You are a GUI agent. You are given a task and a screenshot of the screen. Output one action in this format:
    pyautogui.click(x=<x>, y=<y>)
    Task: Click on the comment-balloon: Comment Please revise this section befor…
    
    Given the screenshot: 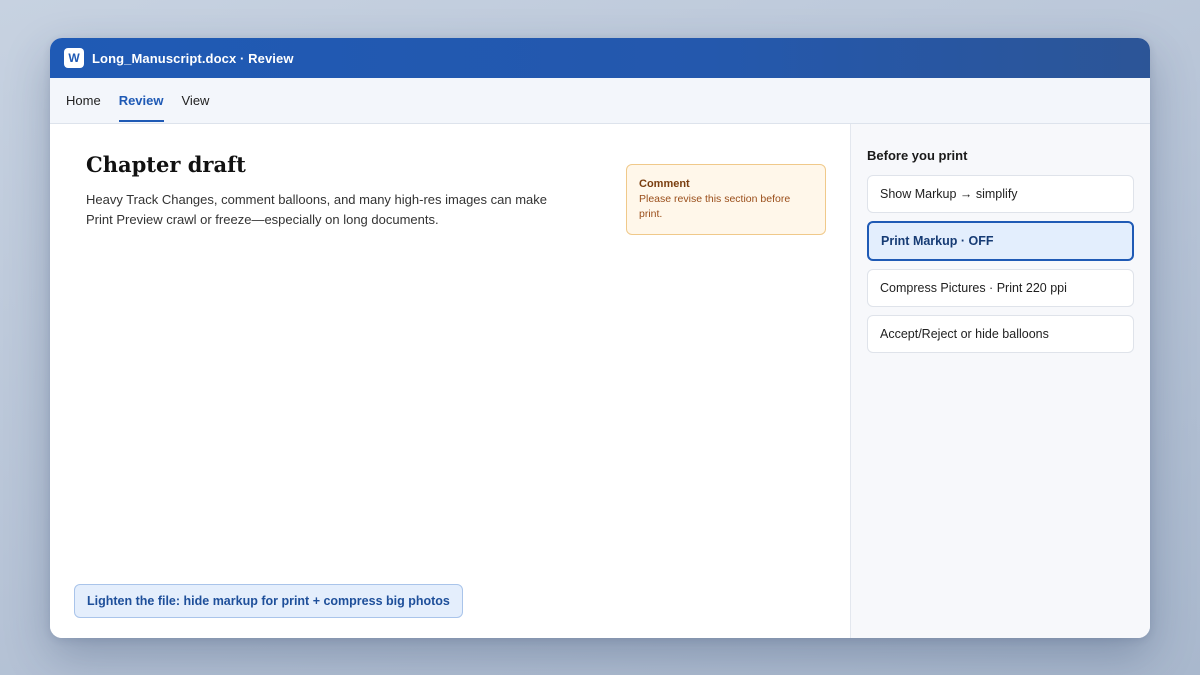 What is the action you would take?
    pyautogui.click(x=726, y=199)
    